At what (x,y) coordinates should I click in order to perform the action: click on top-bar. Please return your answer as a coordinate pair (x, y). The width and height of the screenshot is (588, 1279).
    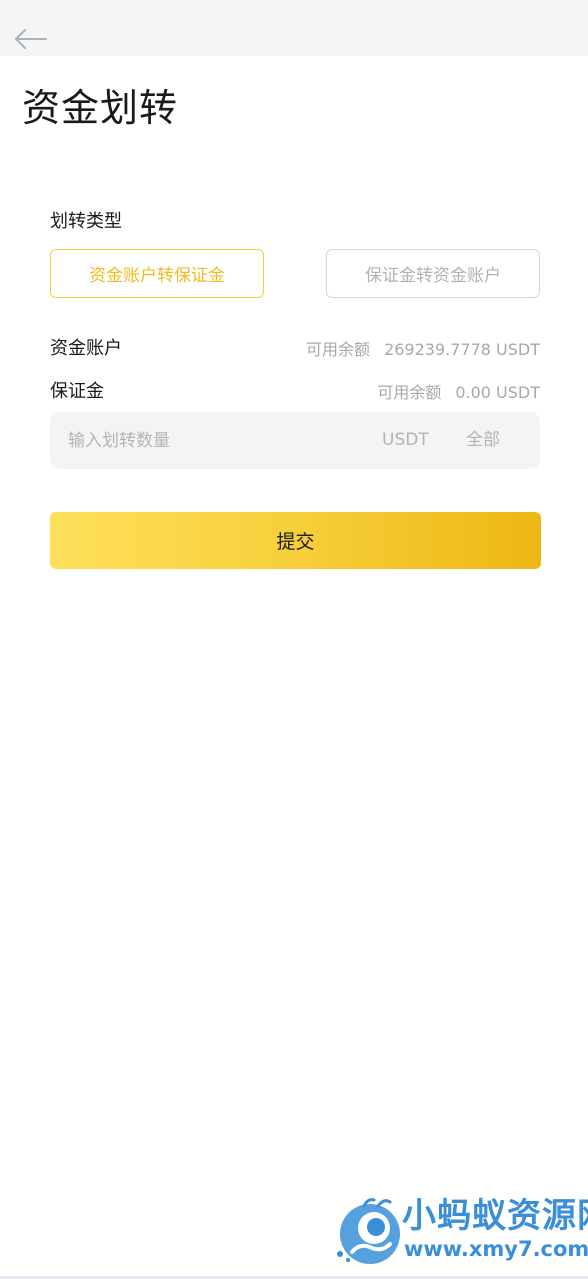
    Looking at the image, I should click on (294, 28).